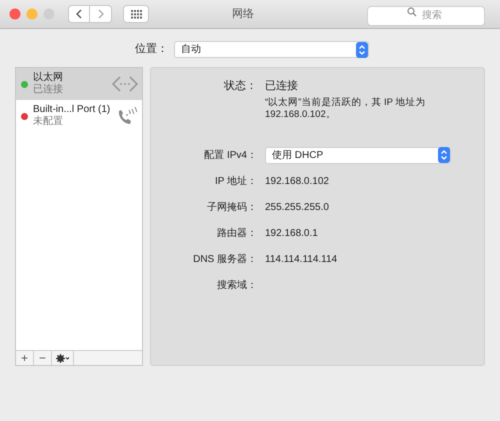 The width and height of the screenshot is (500, 421). I want to click on arrows-icon, so click(125, 84).